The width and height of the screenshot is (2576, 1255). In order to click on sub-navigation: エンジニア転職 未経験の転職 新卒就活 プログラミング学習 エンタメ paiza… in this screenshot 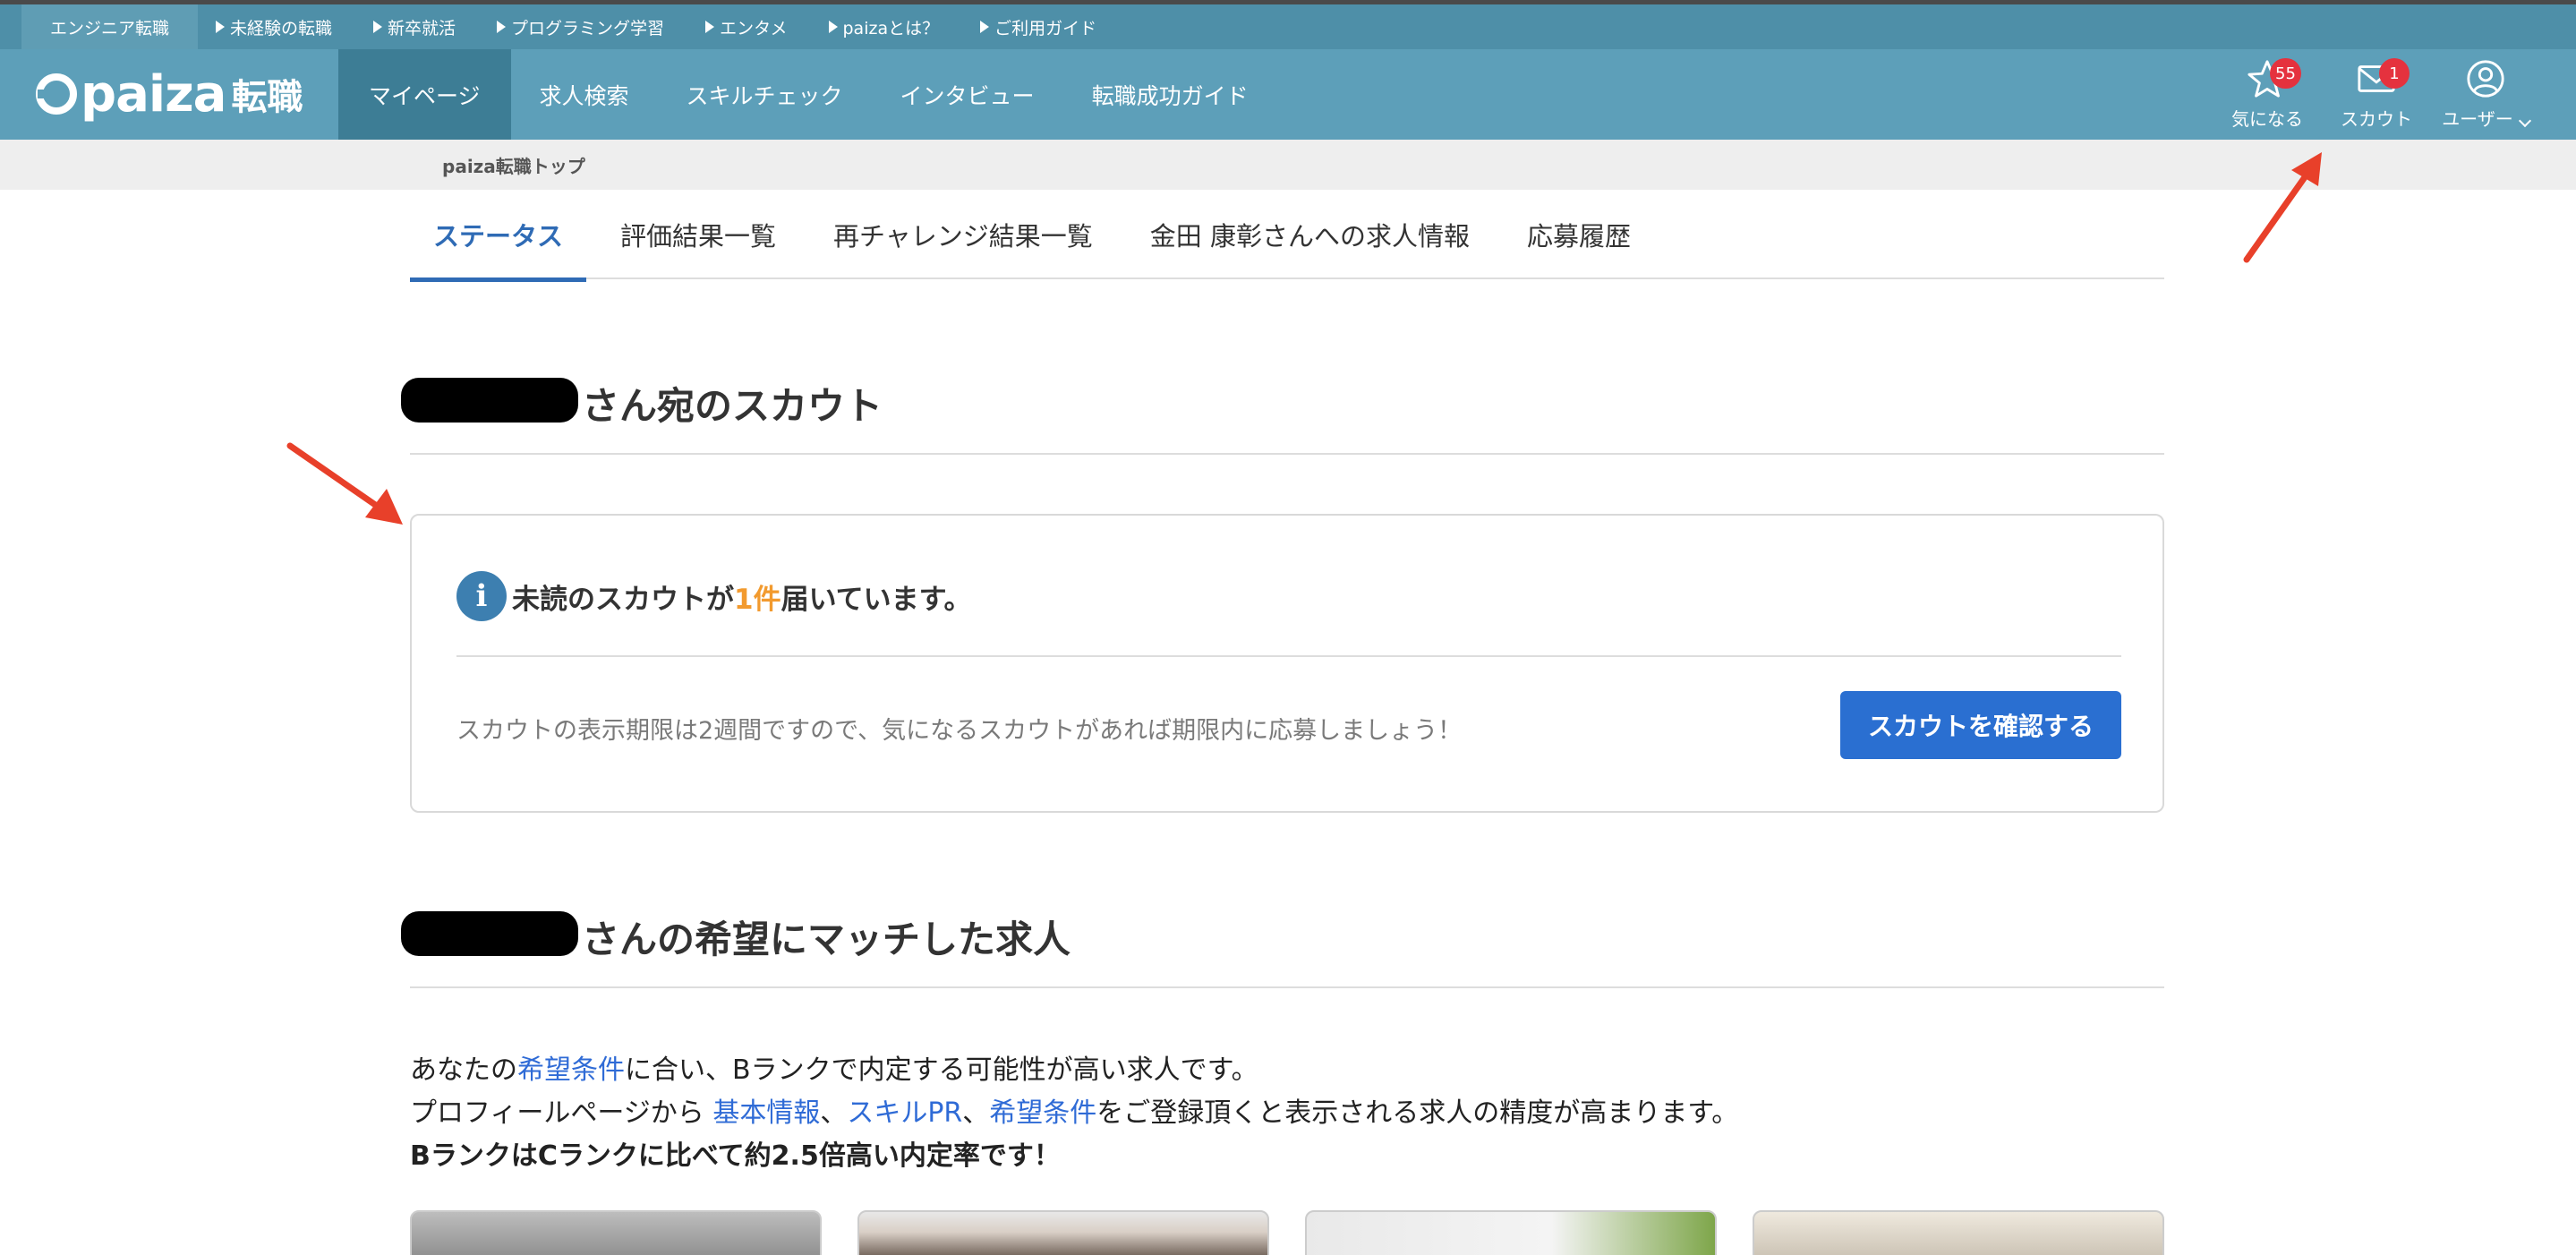, I will do `click(1288, 26)`.